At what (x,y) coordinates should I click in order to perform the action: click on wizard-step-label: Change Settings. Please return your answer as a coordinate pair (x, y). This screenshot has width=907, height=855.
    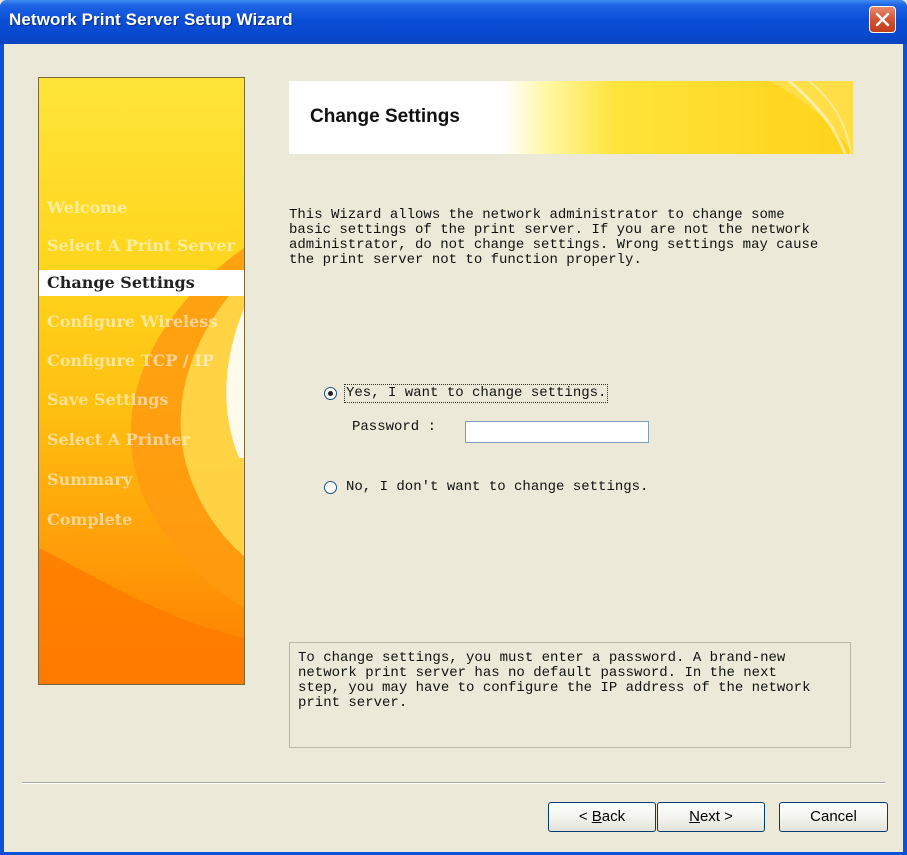
    Looking at the image, I should click on (121, 282).